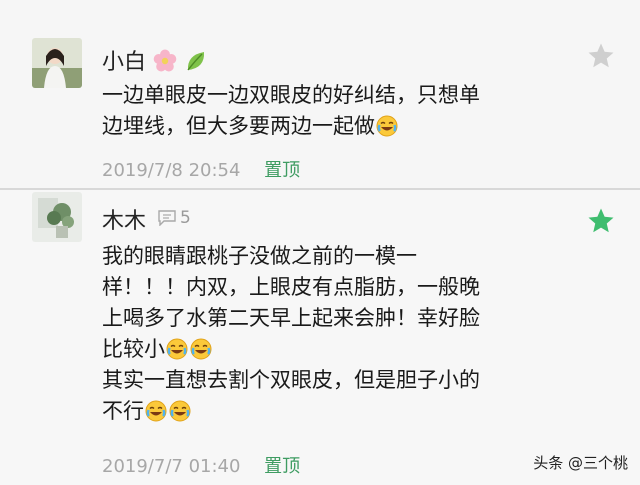  I want to click on watermark: 头条 @三个桃, so click(580, 463).